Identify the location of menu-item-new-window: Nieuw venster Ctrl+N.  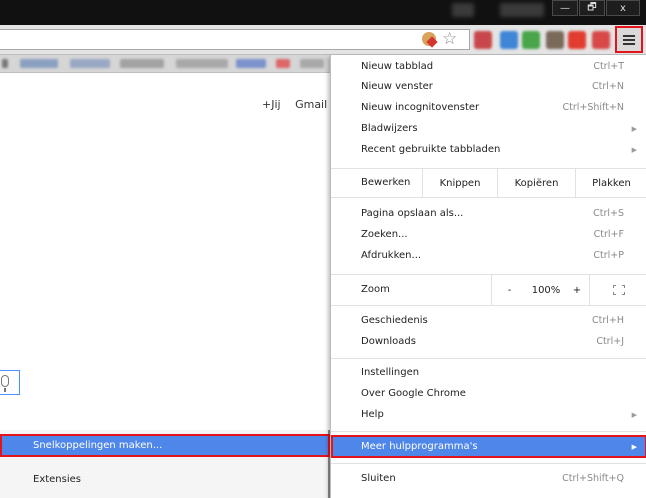
(488, 86).